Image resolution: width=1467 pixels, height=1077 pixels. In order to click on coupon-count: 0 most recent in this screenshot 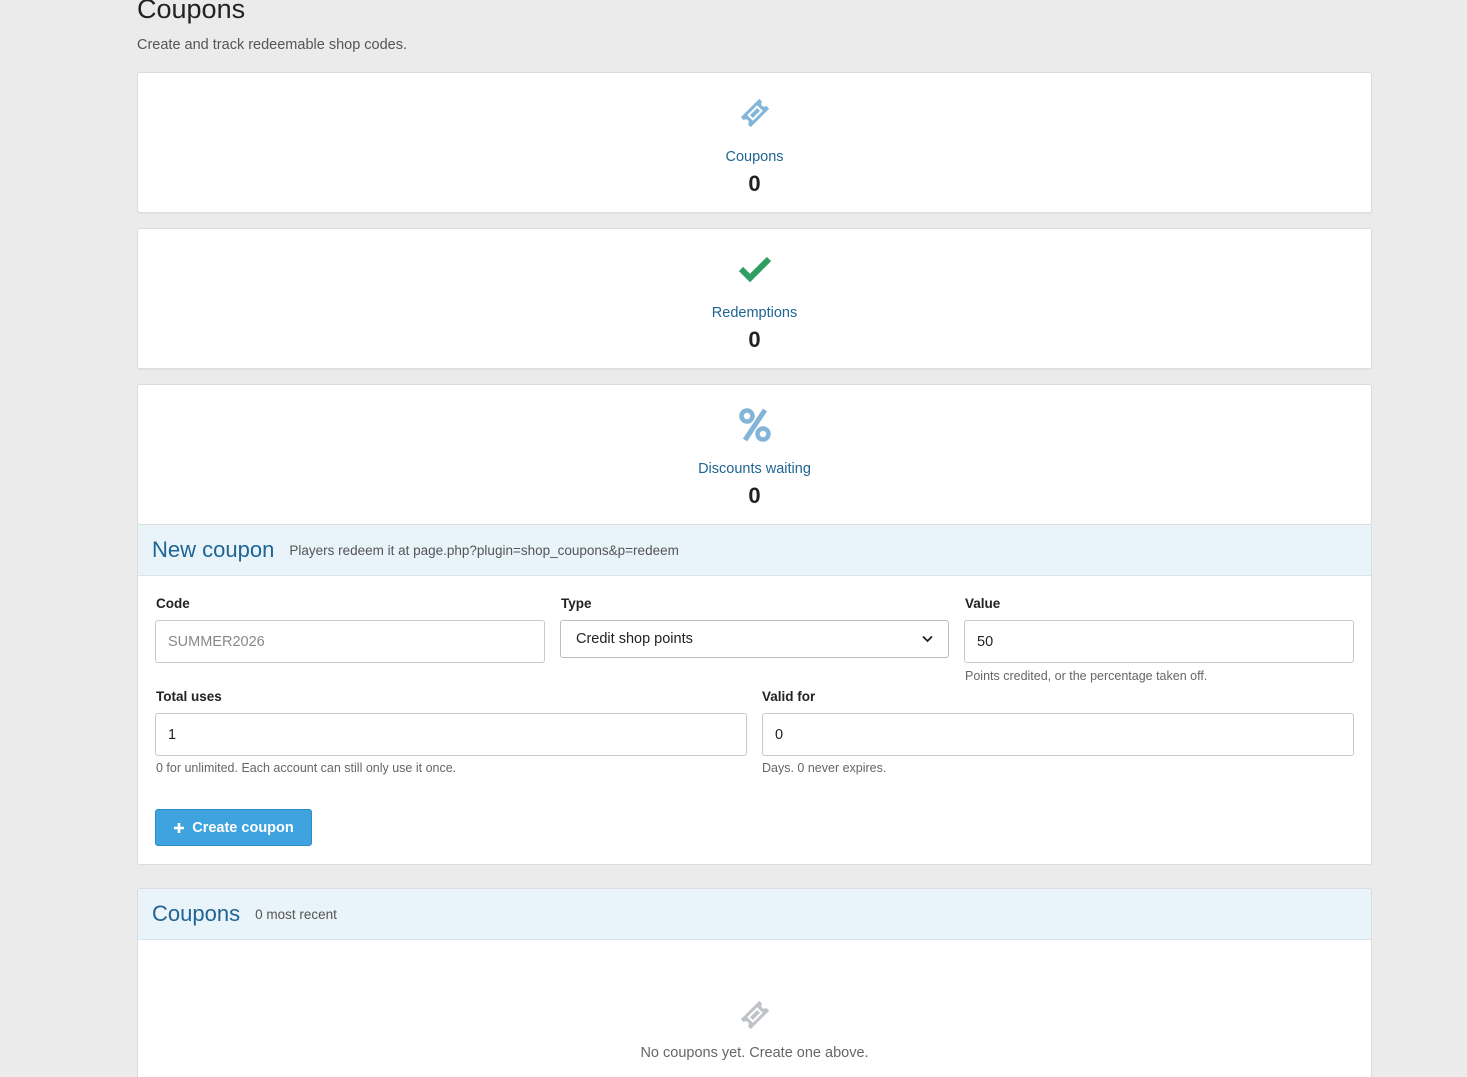, I will do `click(296, 914)`.